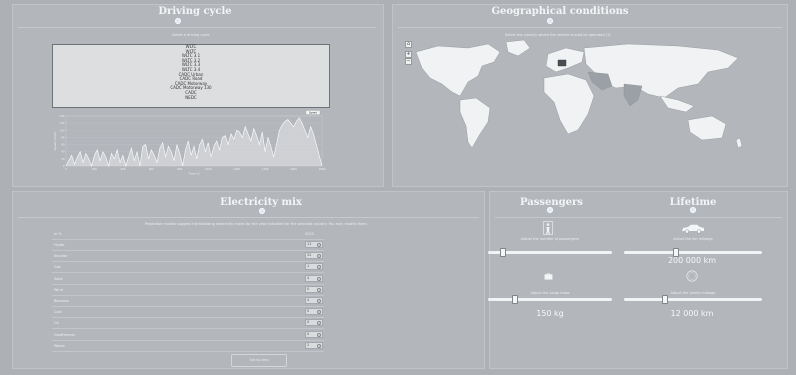 This screenshot has width=796, height=375. What do you see at coordinates (550, 313) in the screenshot?
I see `cargo-value: 150 kg` at bounding box center [550, 313].